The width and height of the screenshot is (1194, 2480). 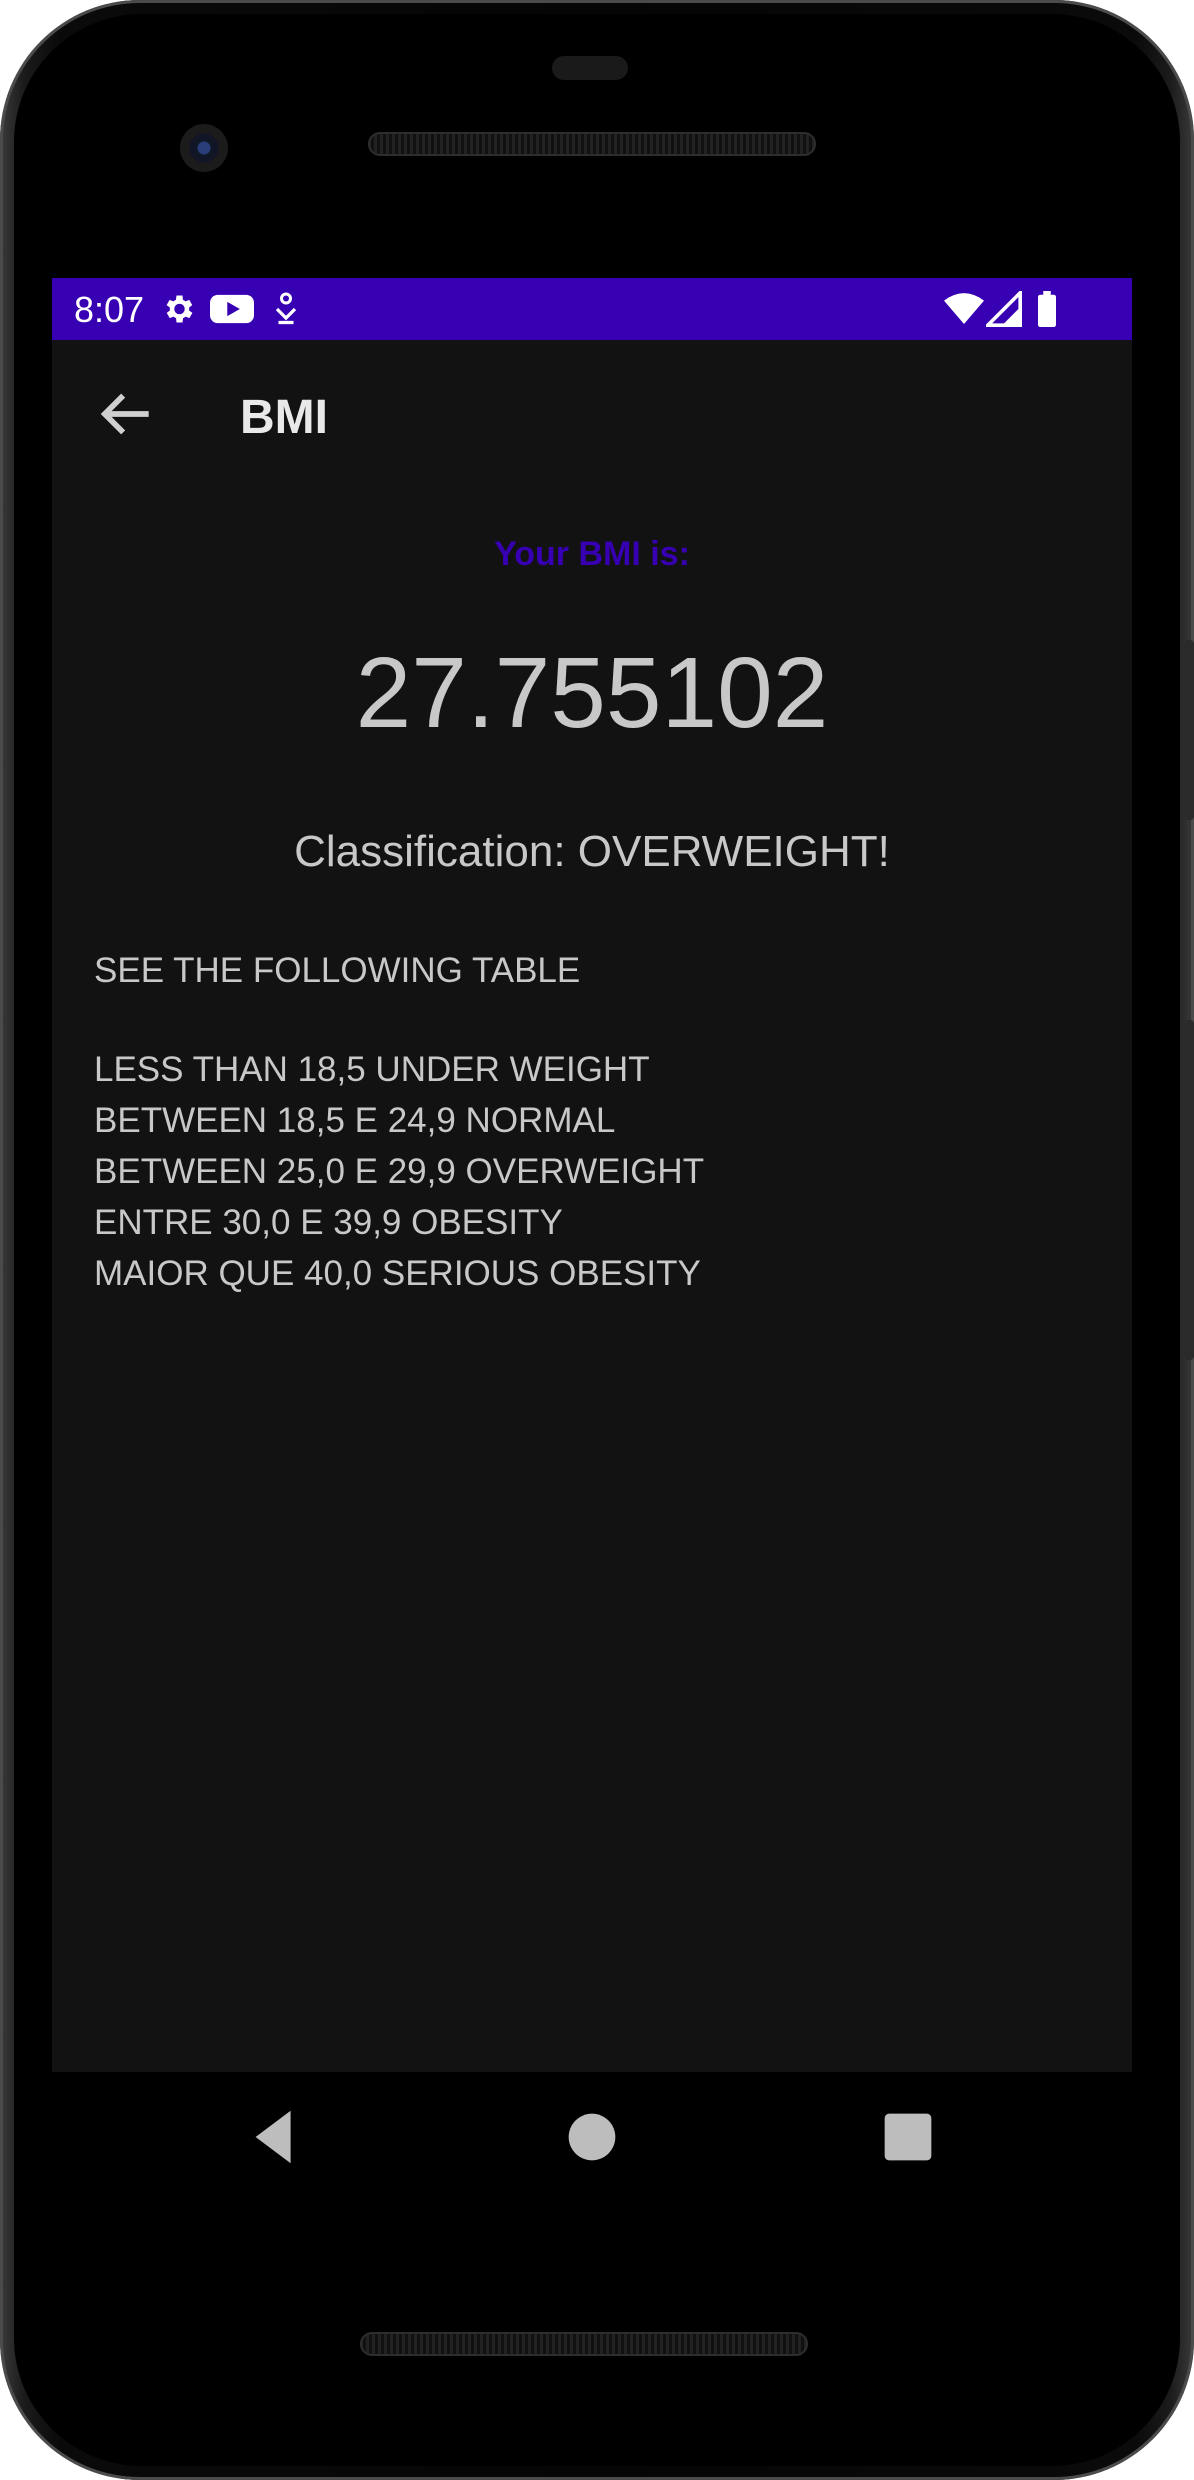 I want to click on back-triangle-icon, so click(x=276, y=2137).